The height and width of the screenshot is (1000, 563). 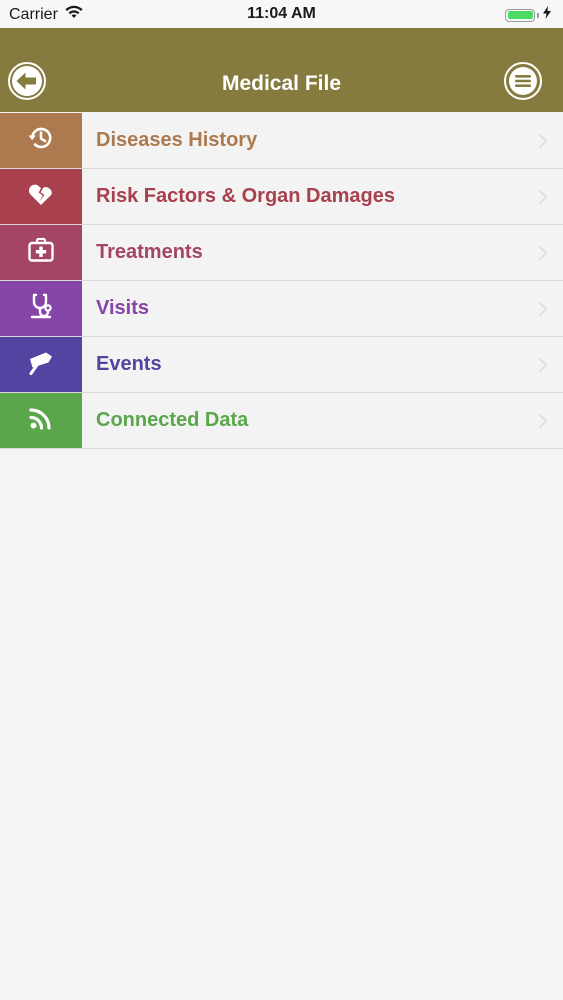 What do you see at coordinates (177, 140) in the screenshot?
I see `menu-item-label: Diseases History` at bounding box center [177, 140].